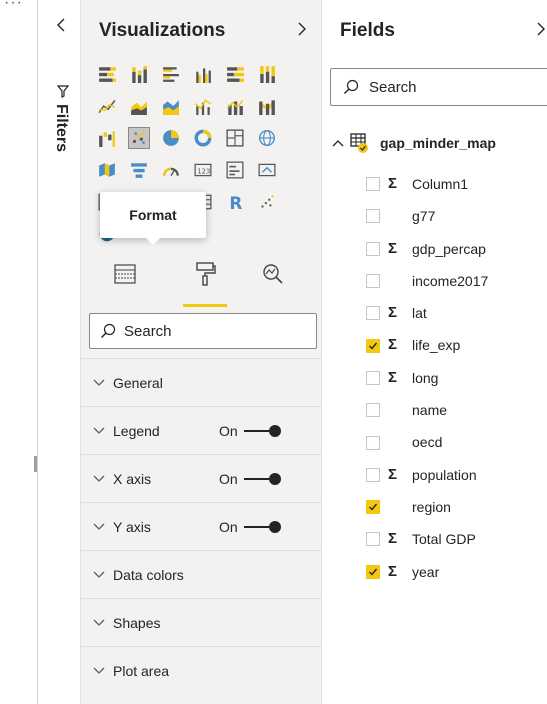 The height and width of the screenshot is (704, 547). Describe the element at coordinates (201, 430) in the screenshot. I see `format-section-legend: Legend On` at that location.